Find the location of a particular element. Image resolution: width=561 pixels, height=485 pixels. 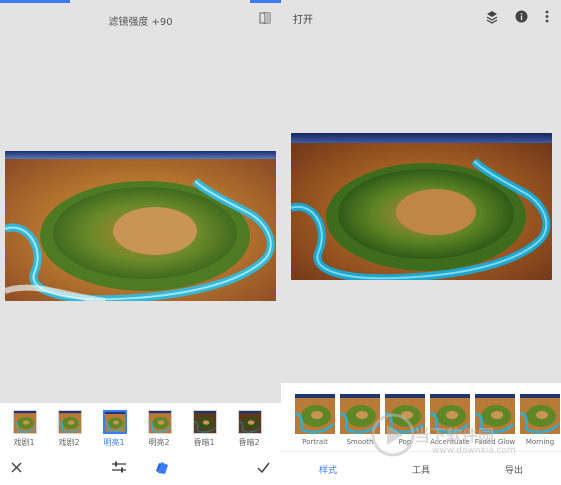

style-brush-icon is located at coordinates (163, 467).